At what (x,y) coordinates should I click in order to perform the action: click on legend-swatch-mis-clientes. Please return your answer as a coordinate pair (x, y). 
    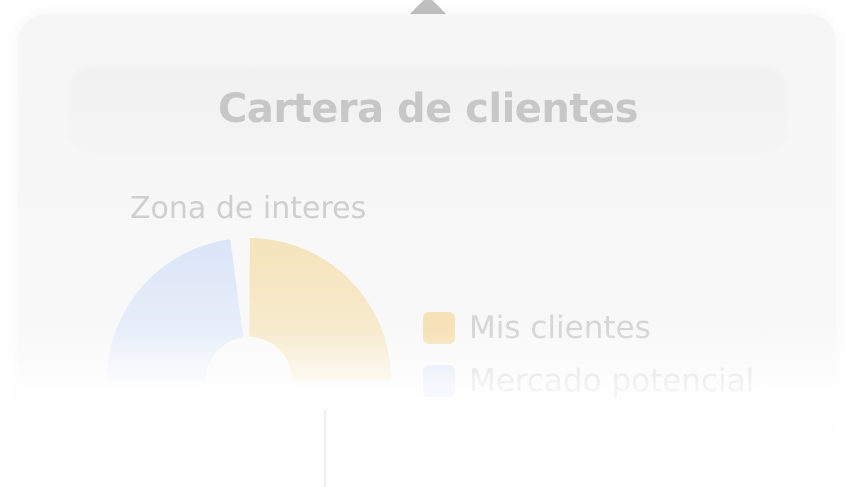
    Looking at the image, I should click on (439, 328).